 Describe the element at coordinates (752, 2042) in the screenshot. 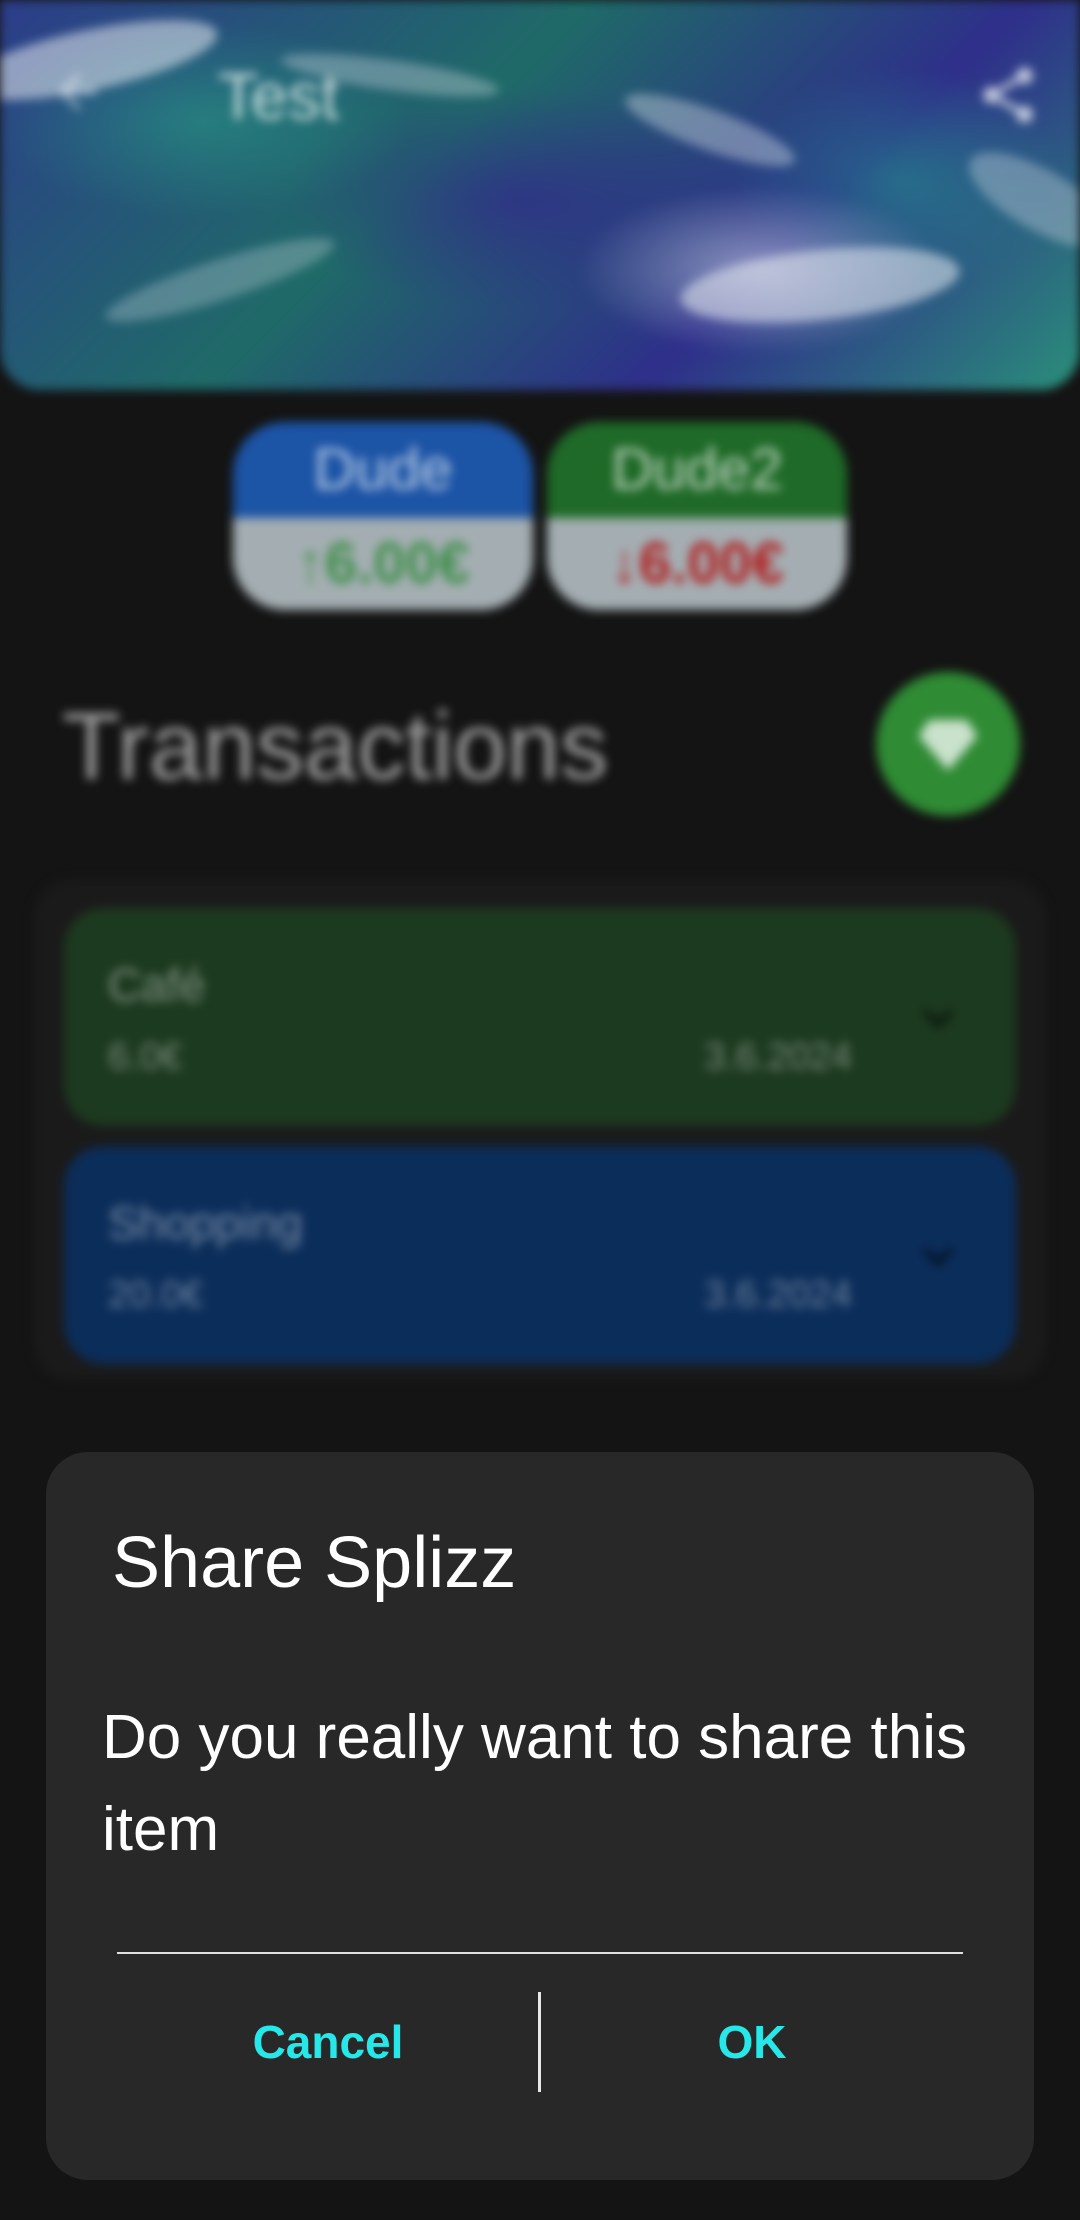

I see `ok-button: OK` at that location.